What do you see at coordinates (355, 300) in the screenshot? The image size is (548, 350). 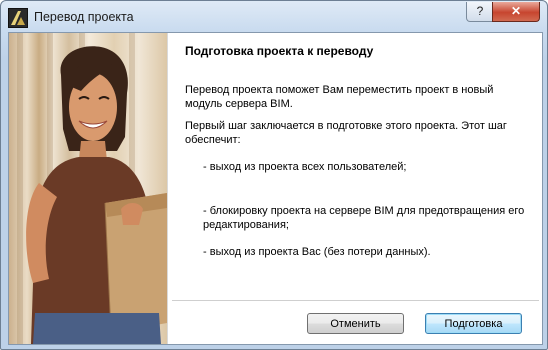 I see `button-separator` at bounding box center [355, 300].